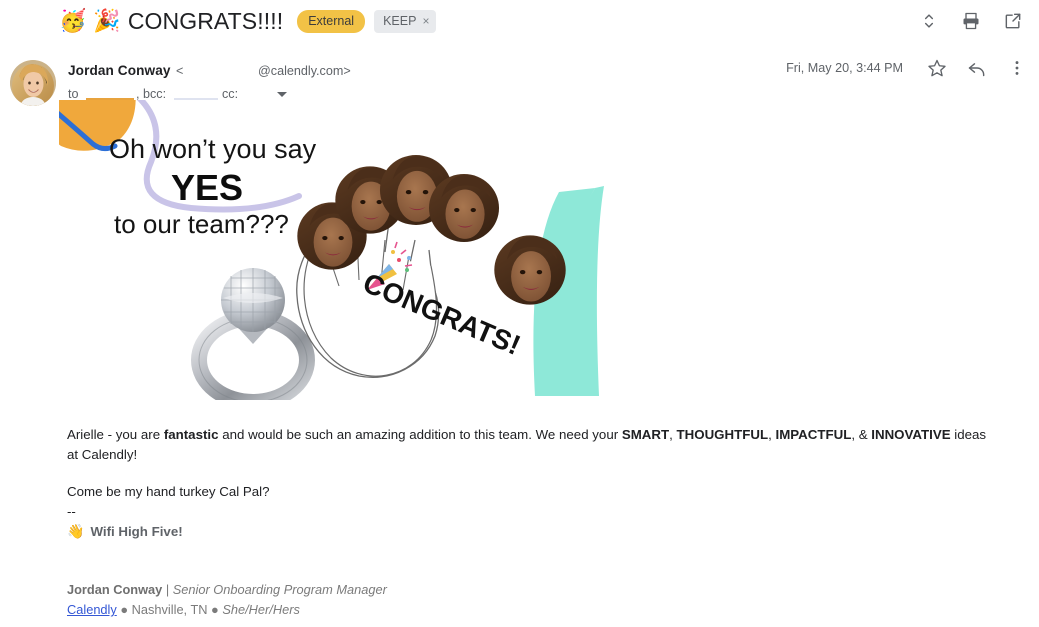  Describe the element at coordinates (911, 434) in the screenshot. I see `body-p1-innovative: INNOVATIVE` at that location.